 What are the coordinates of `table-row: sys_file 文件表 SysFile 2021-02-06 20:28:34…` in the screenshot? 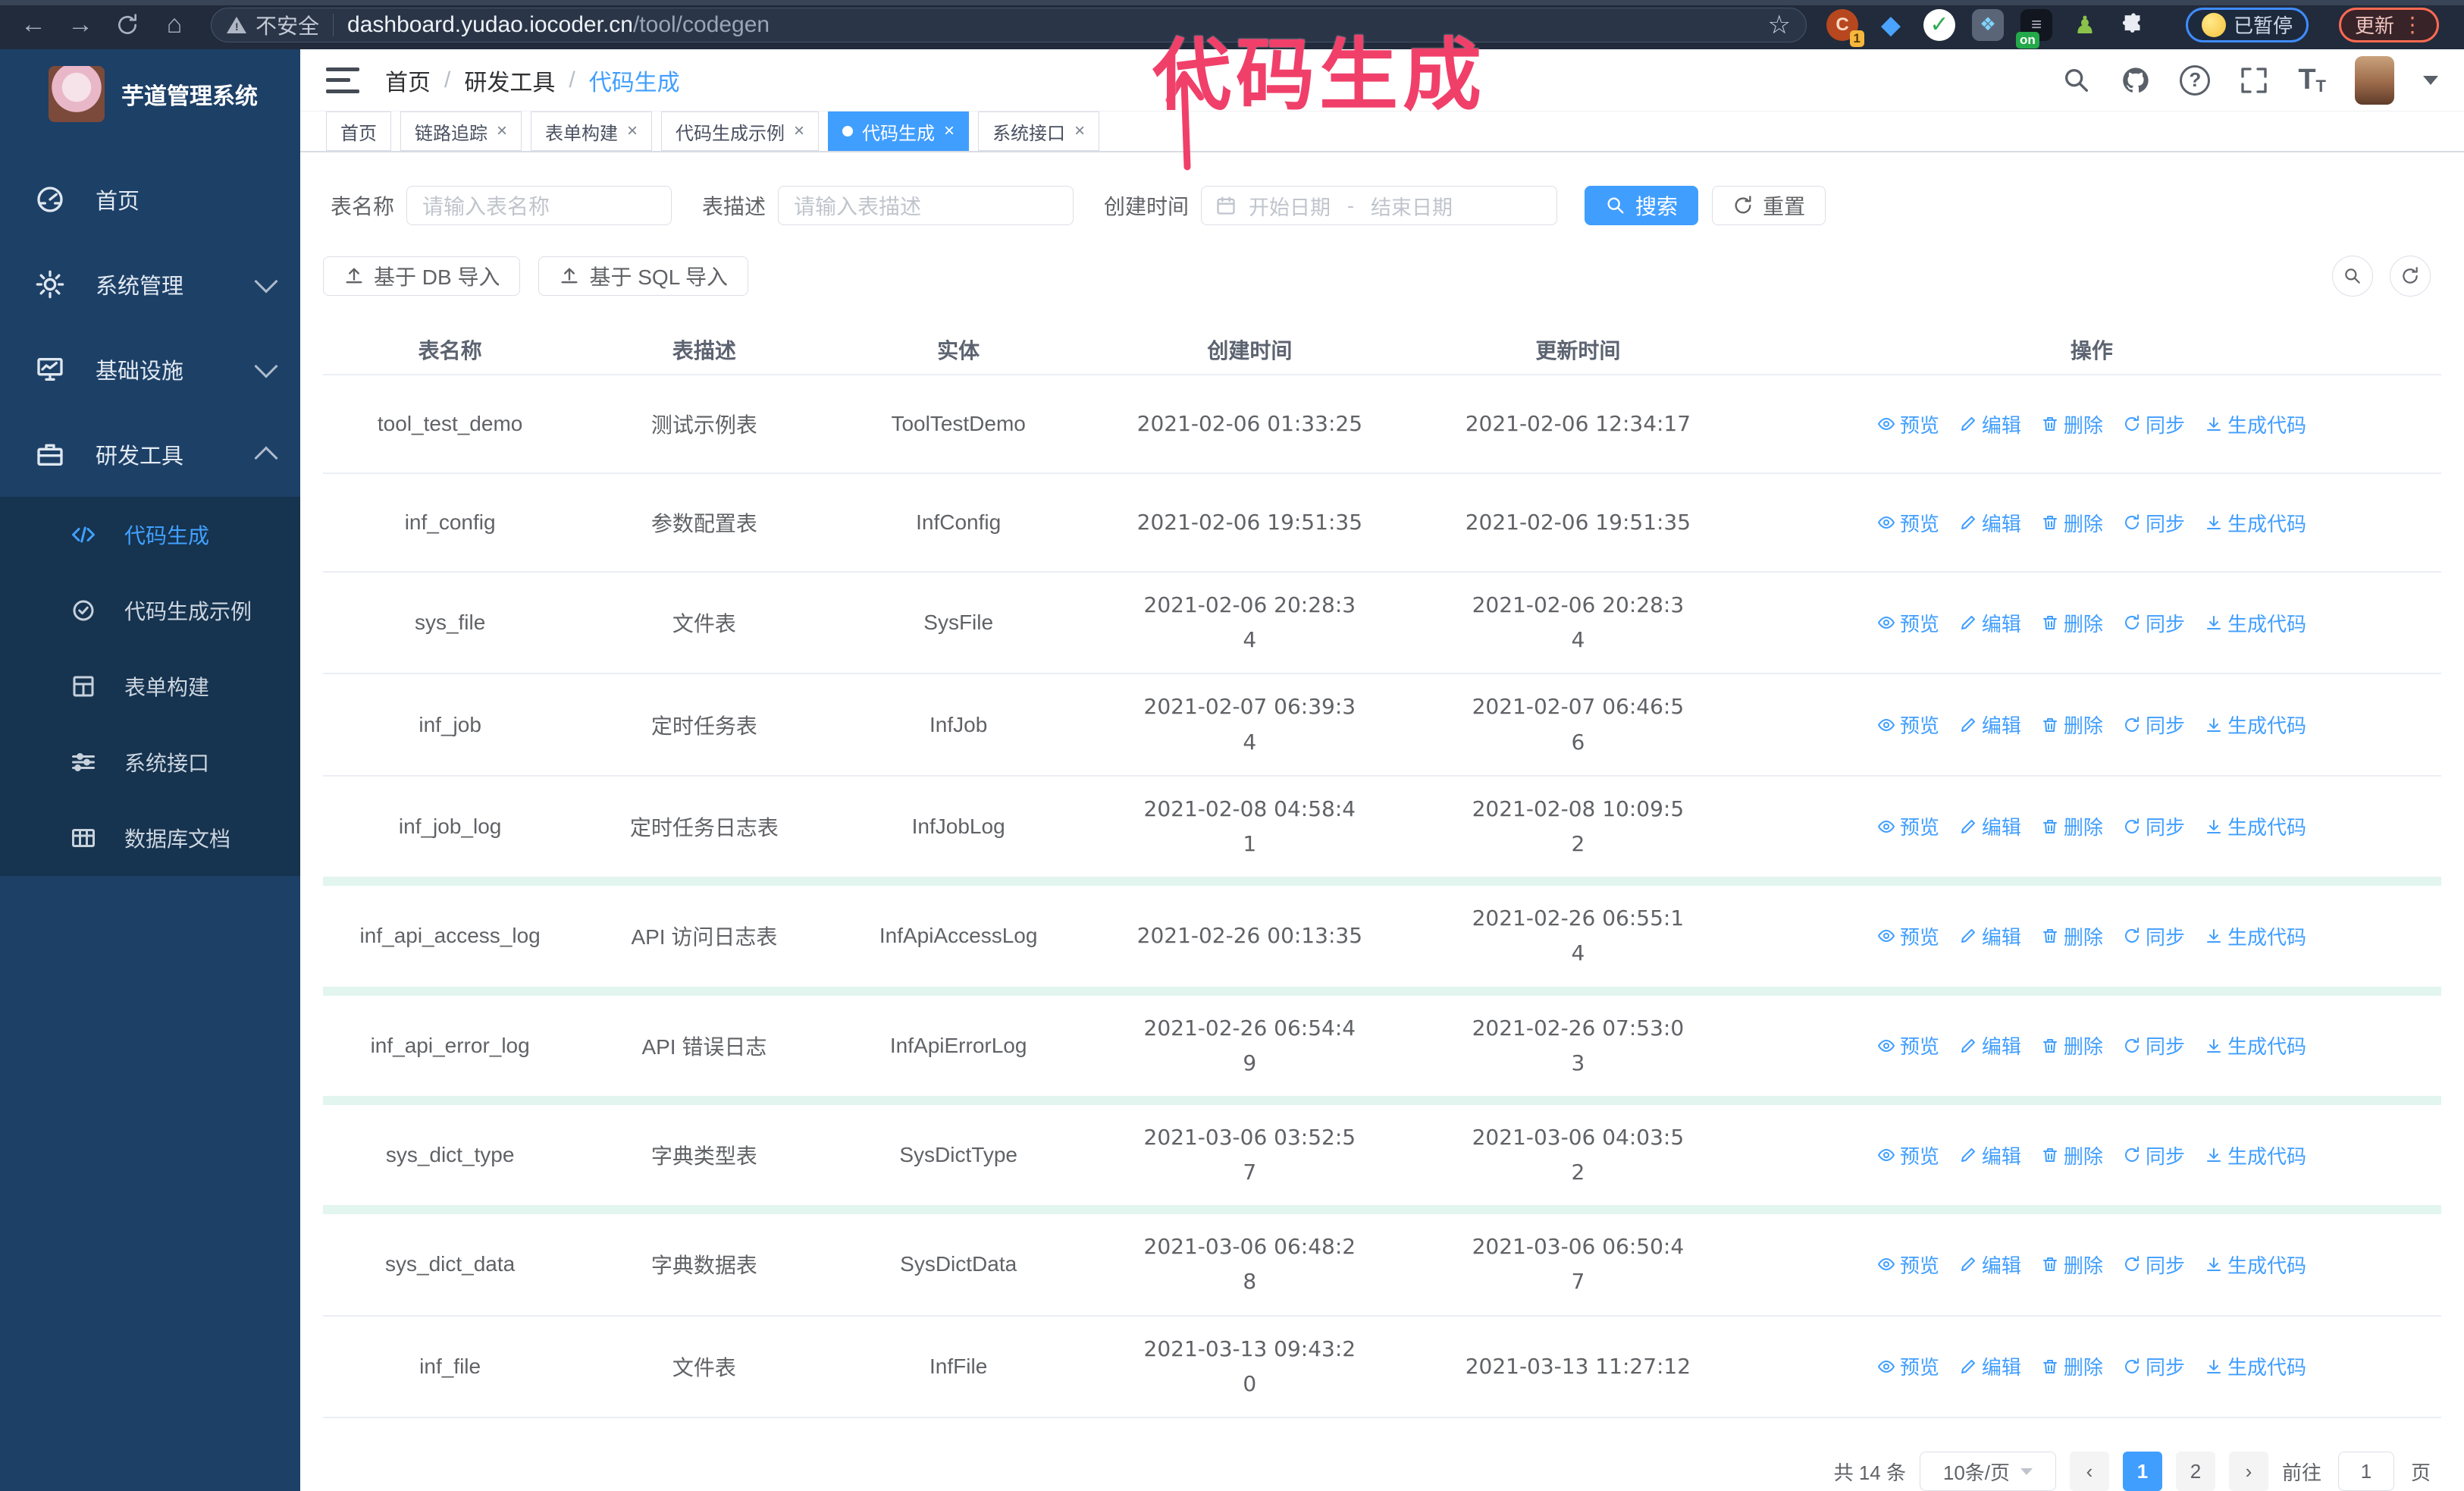 It's located at (1382, 622).